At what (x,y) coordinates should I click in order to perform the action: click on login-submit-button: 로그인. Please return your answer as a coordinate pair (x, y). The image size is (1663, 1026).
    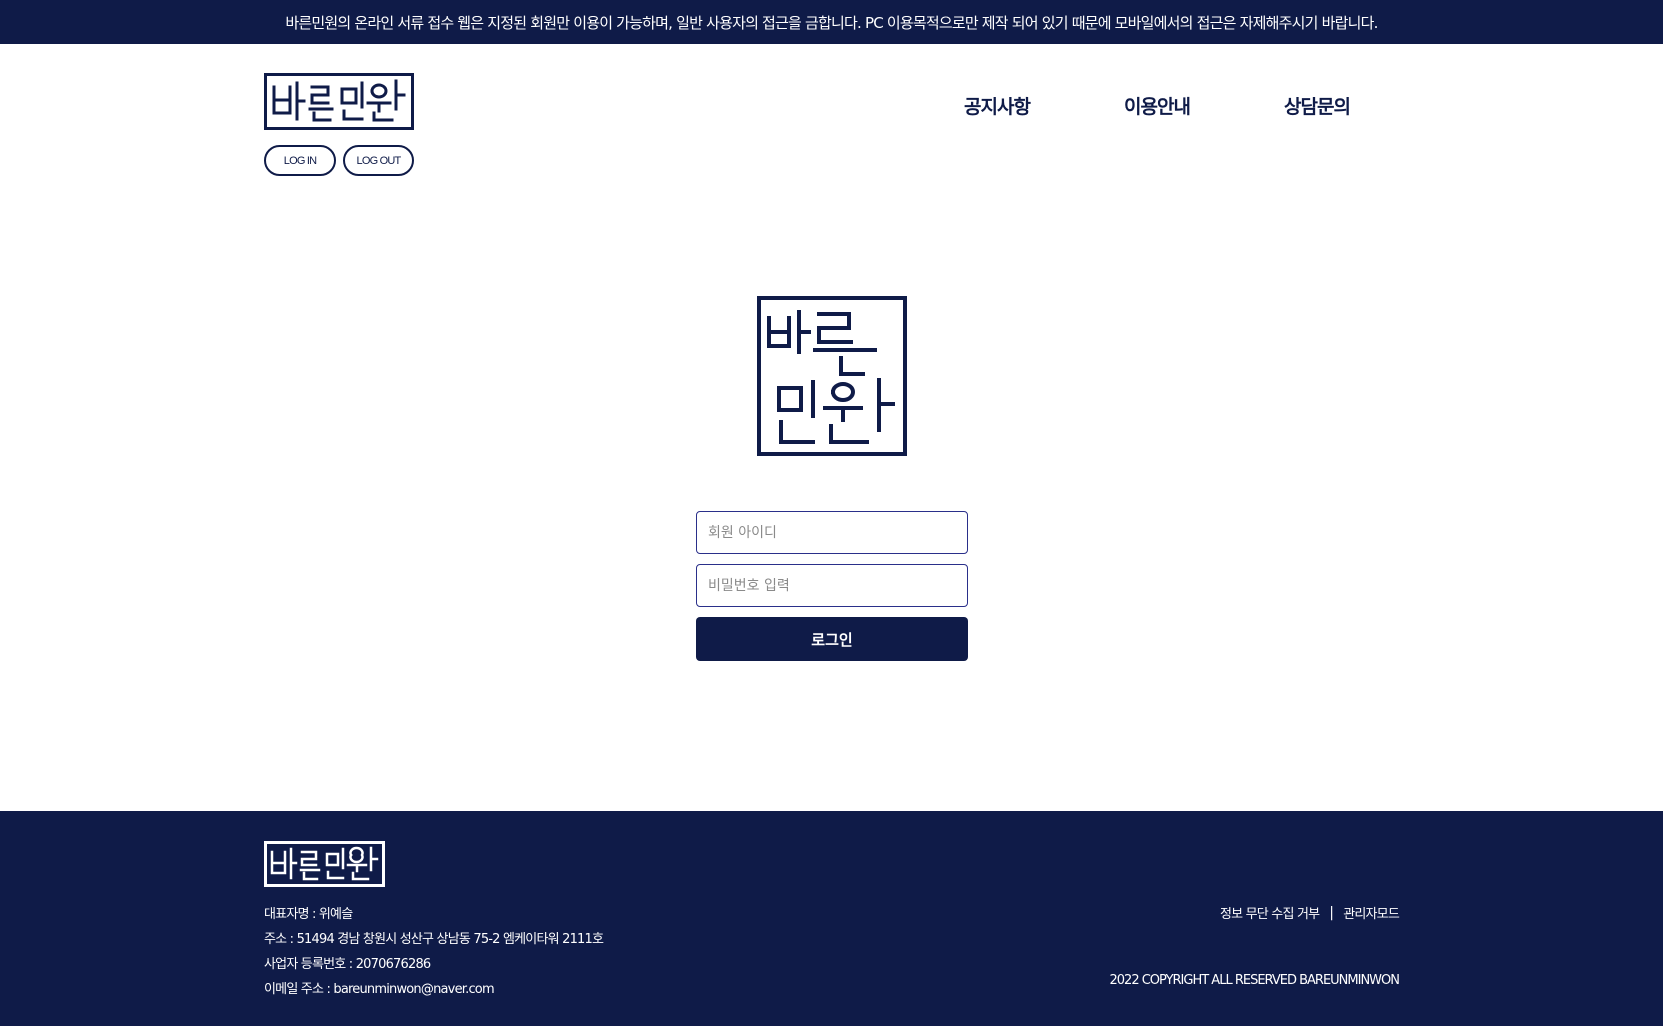
    Looking at the image, I should click on (832, 639).